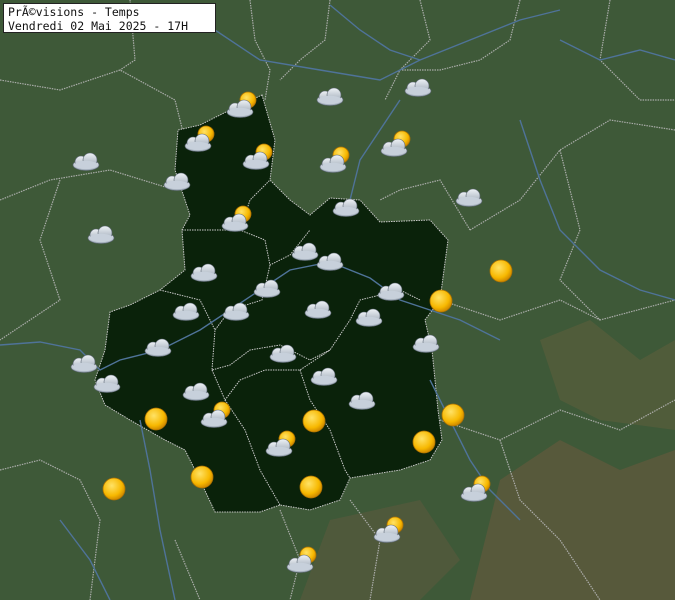  I want to click on date-label: Vendredi 02 Mai 2025 - 17H, so click(98, 26).